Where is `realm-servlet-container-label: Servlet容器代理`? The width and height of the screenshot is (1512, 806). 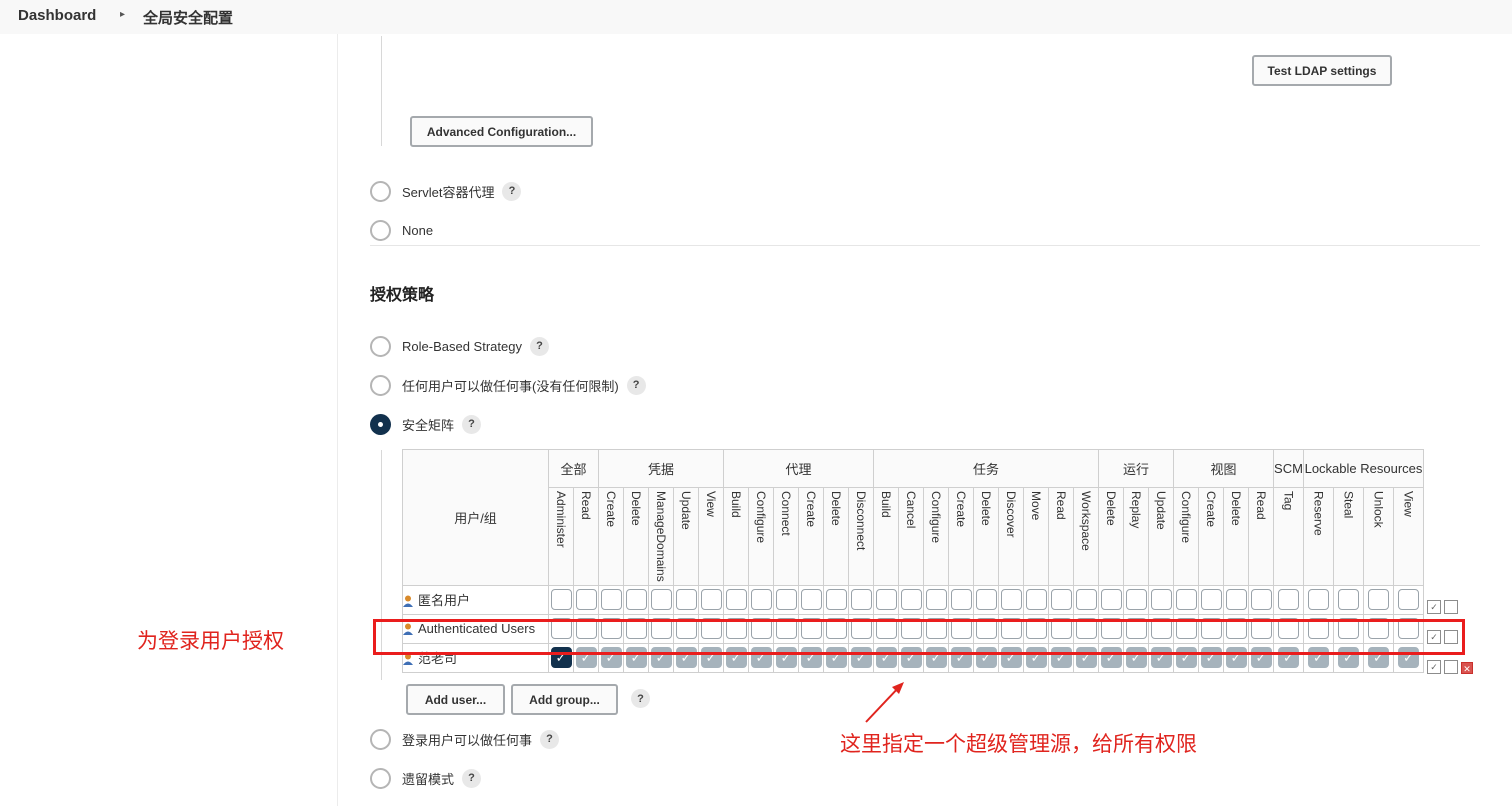 realm-servlet-container-label: Servlet容器代理 is located at coordinates (448, 192).